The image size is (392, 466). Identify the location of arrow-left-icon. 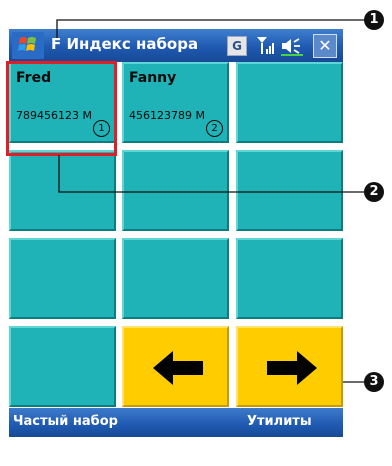
(178, 368).